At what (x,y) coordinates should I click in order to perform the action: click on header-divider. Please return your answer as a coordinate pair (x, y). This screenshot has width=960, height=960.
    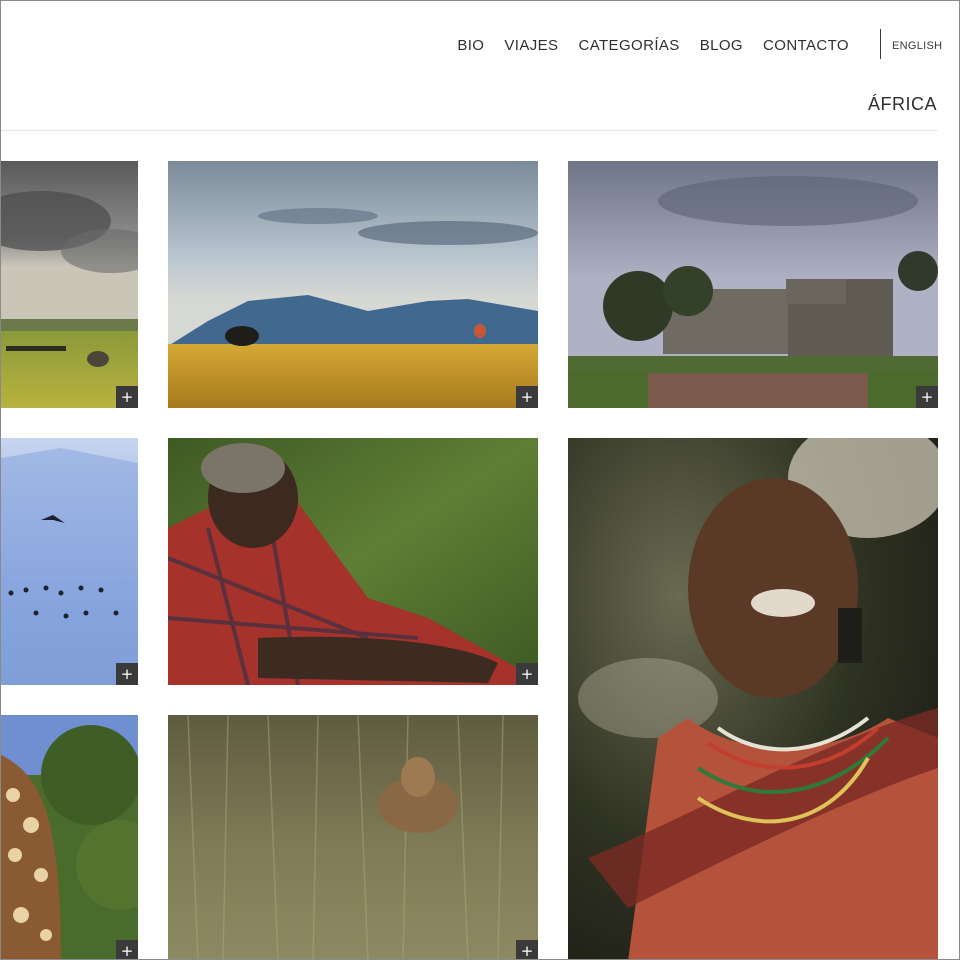
    Looking at the image, I should click on (469, 130).